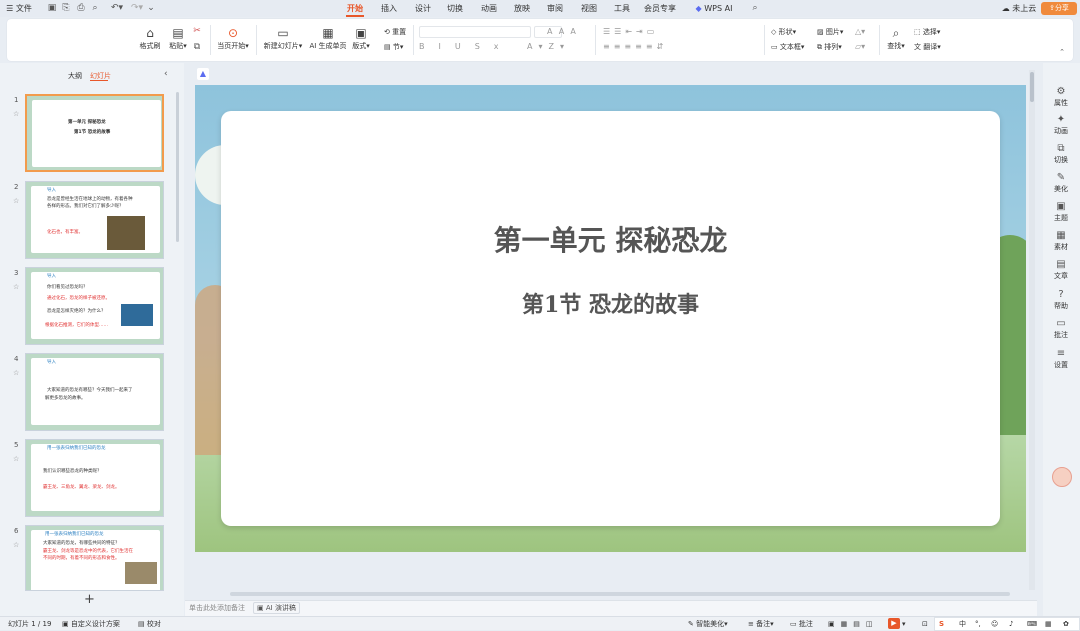 This screenshot has width=1080, height=631. I want to click on animation-pane-button: ✦ 动画, so click(1061, 125).